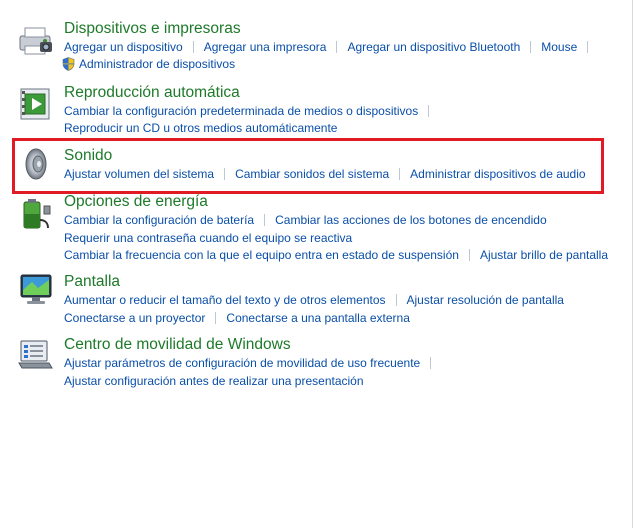 This screenshot has width=633, height=528. Describe the element at coordinates (35, 354) in the screenshot. I see `mobility-center-icon` at that location.